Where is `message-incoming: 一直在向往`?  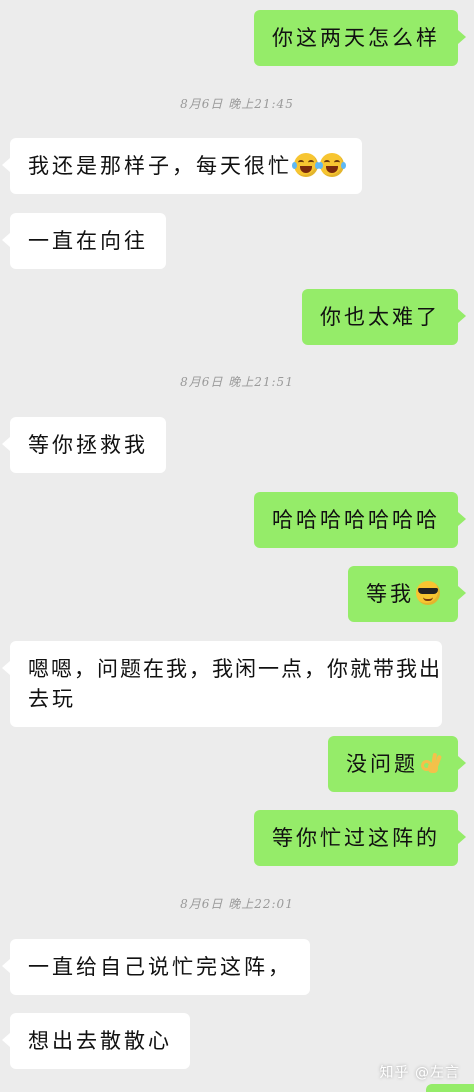
message-incoming: 一直在向往 is located at coordinates (84, 241).